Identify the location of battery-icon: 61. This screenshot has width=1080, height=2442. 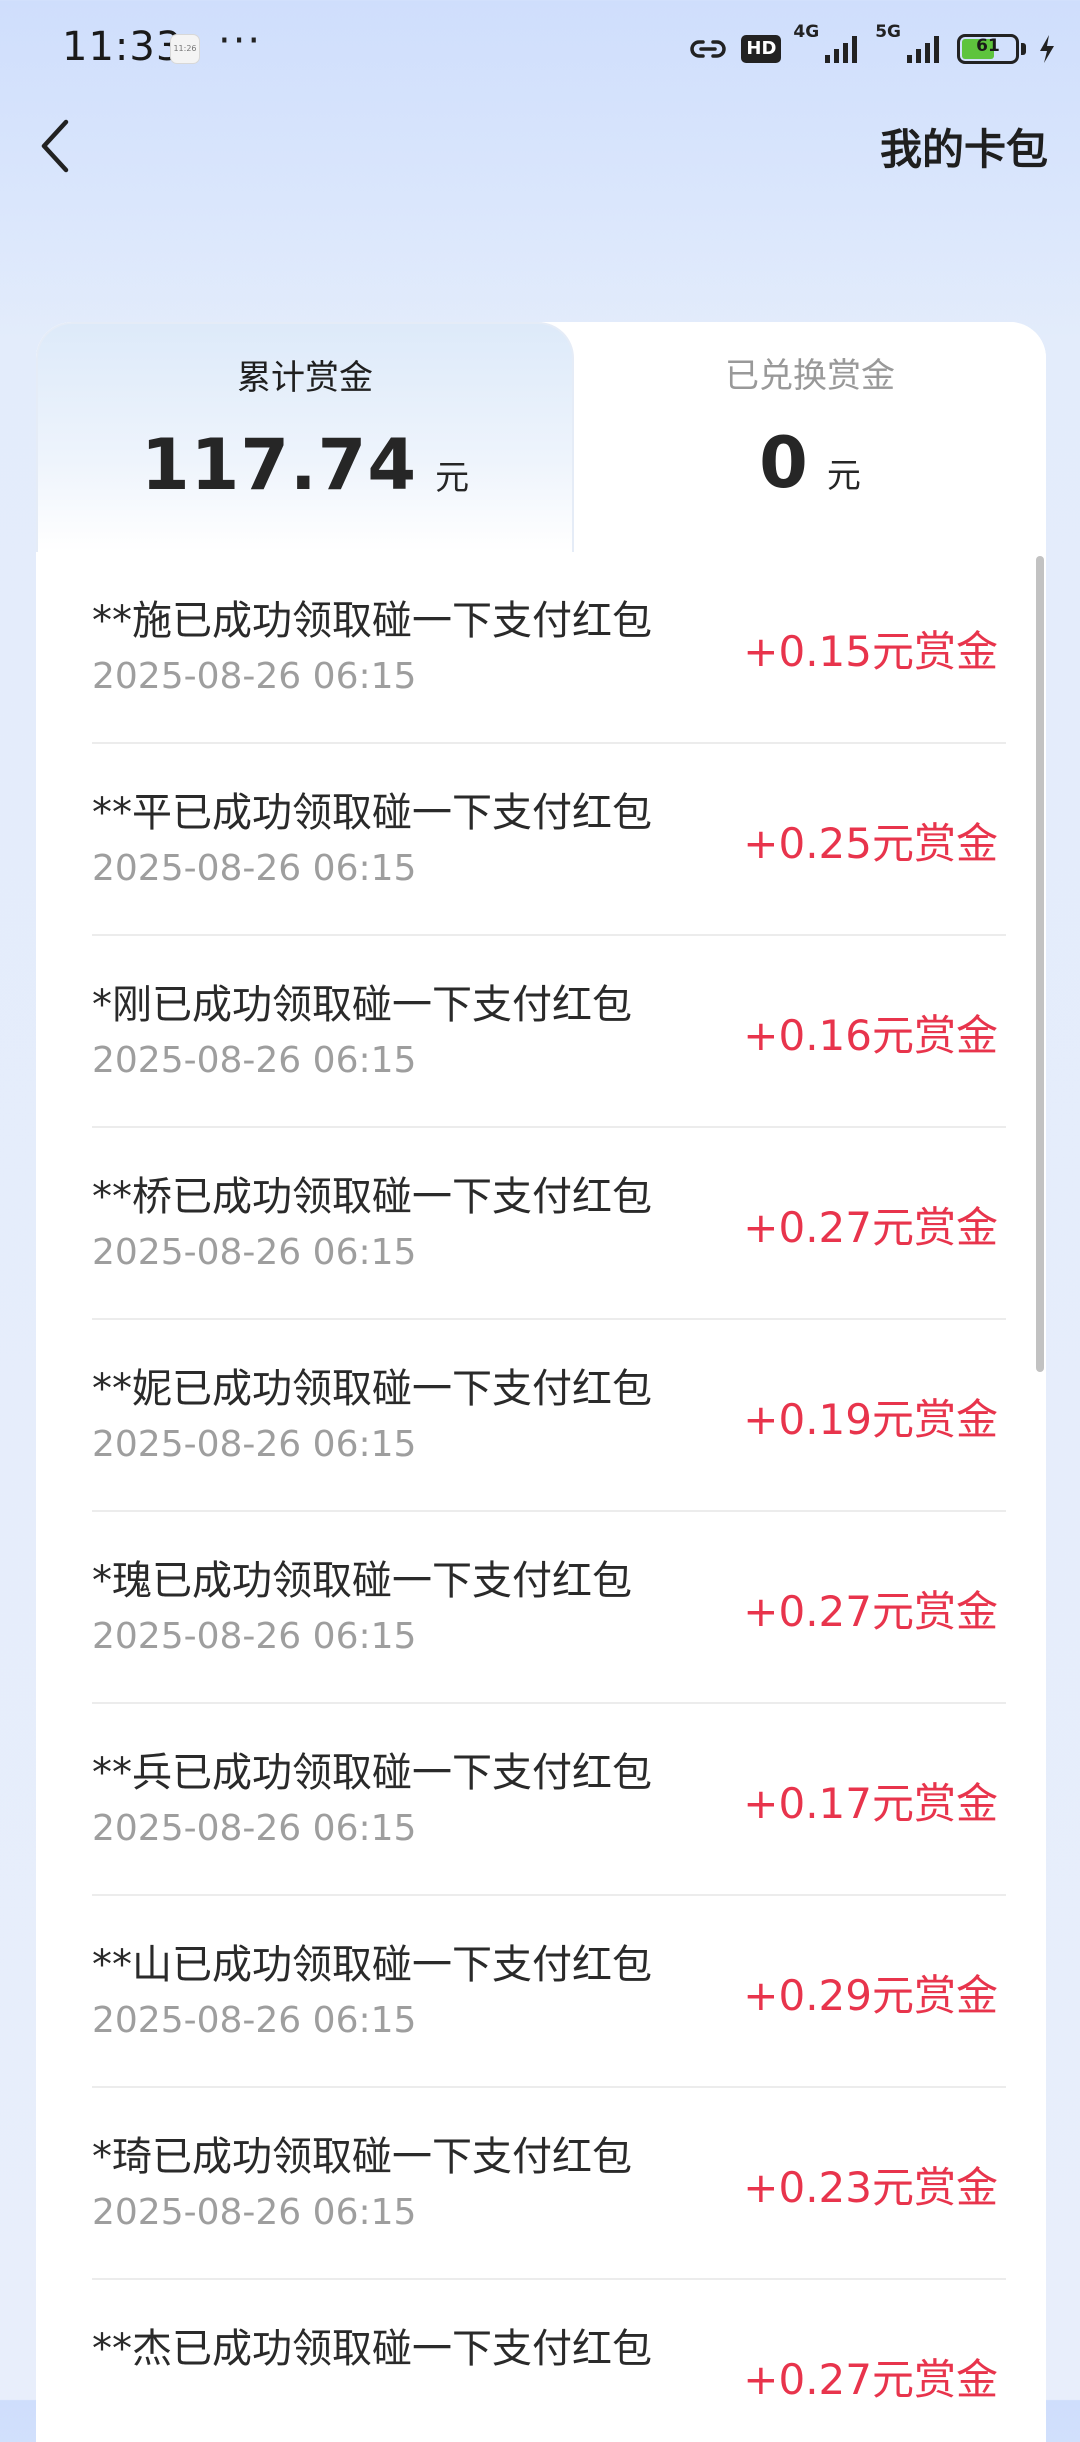
(988, 49).